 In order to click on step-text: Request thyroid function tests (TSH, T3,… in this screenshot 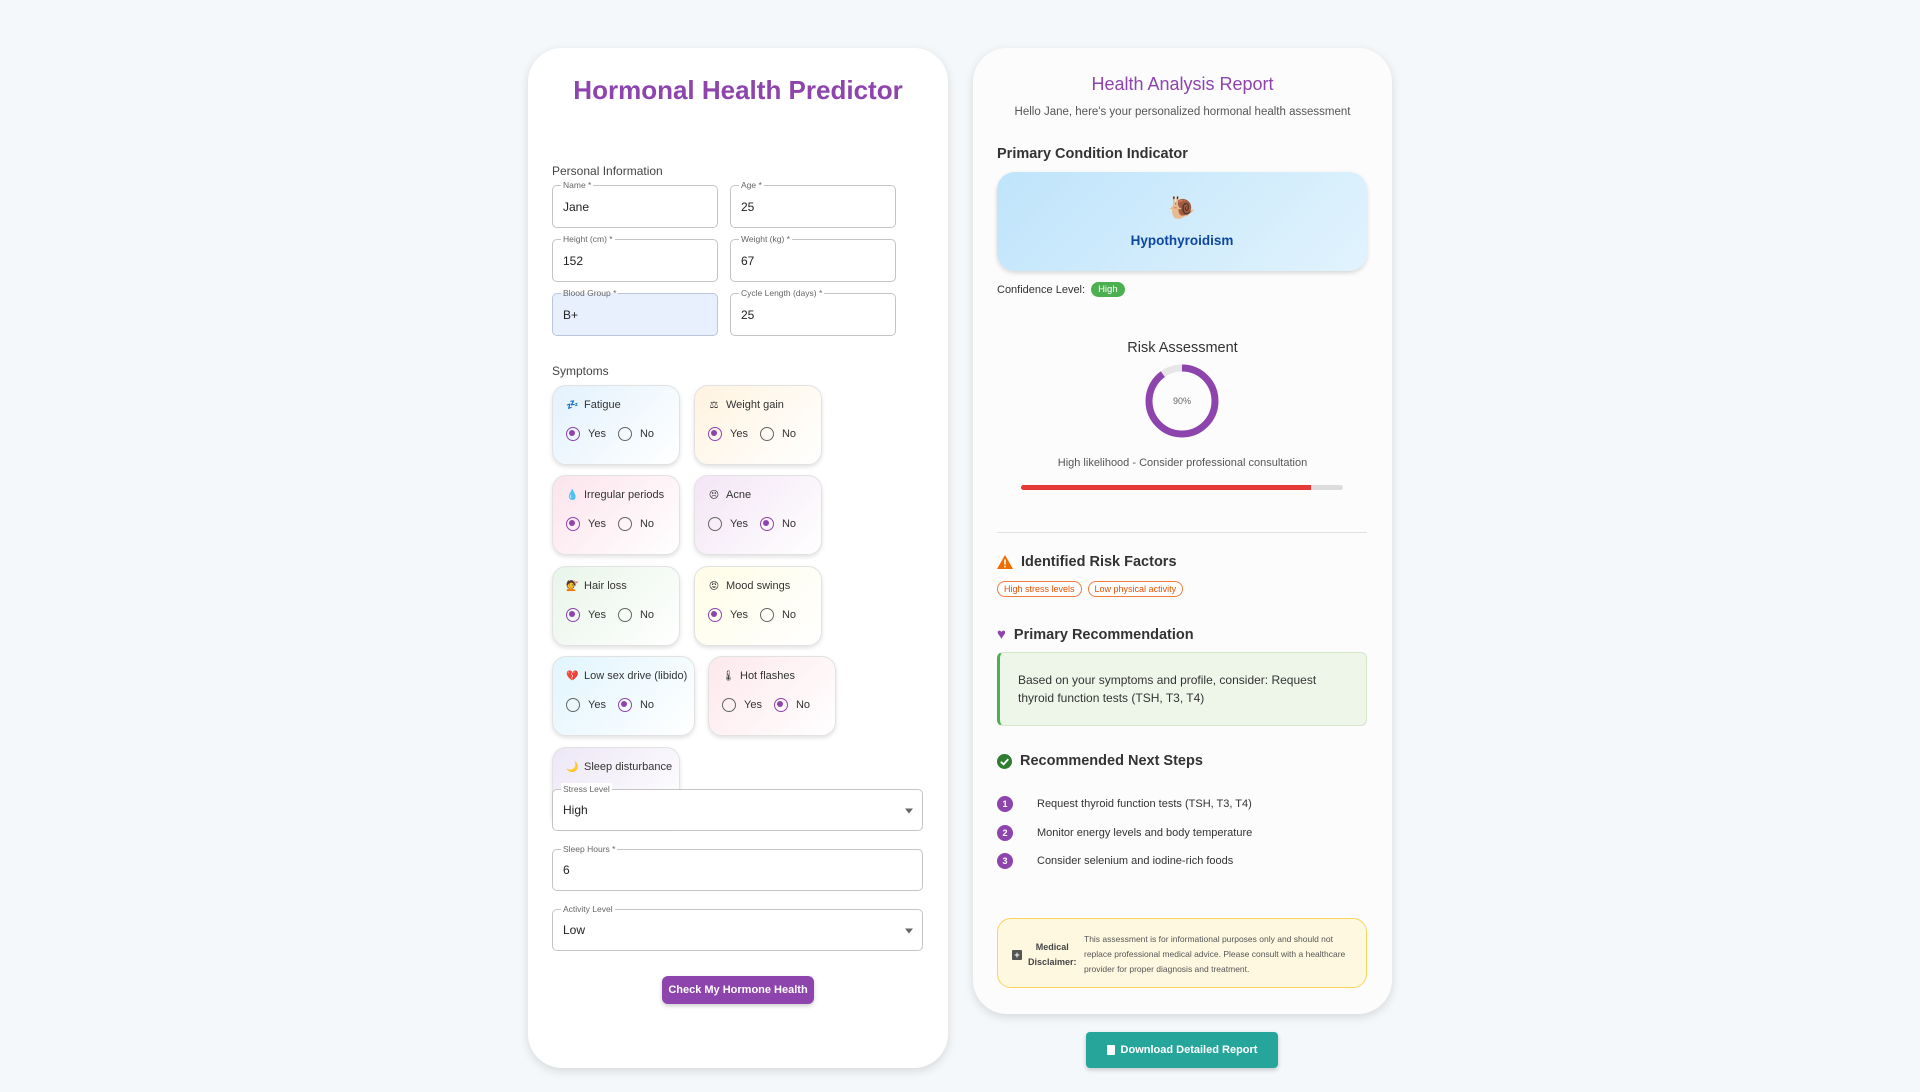, I will do `click(1144, 804)`.